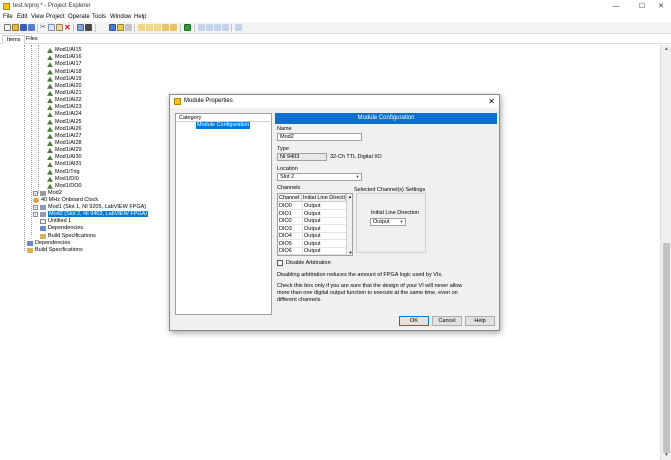  What do you see at coordinates (64, 107) in the screenshot?
I see `tree-item-channel: Mod1/AI23` at bounding box center [64, 107].